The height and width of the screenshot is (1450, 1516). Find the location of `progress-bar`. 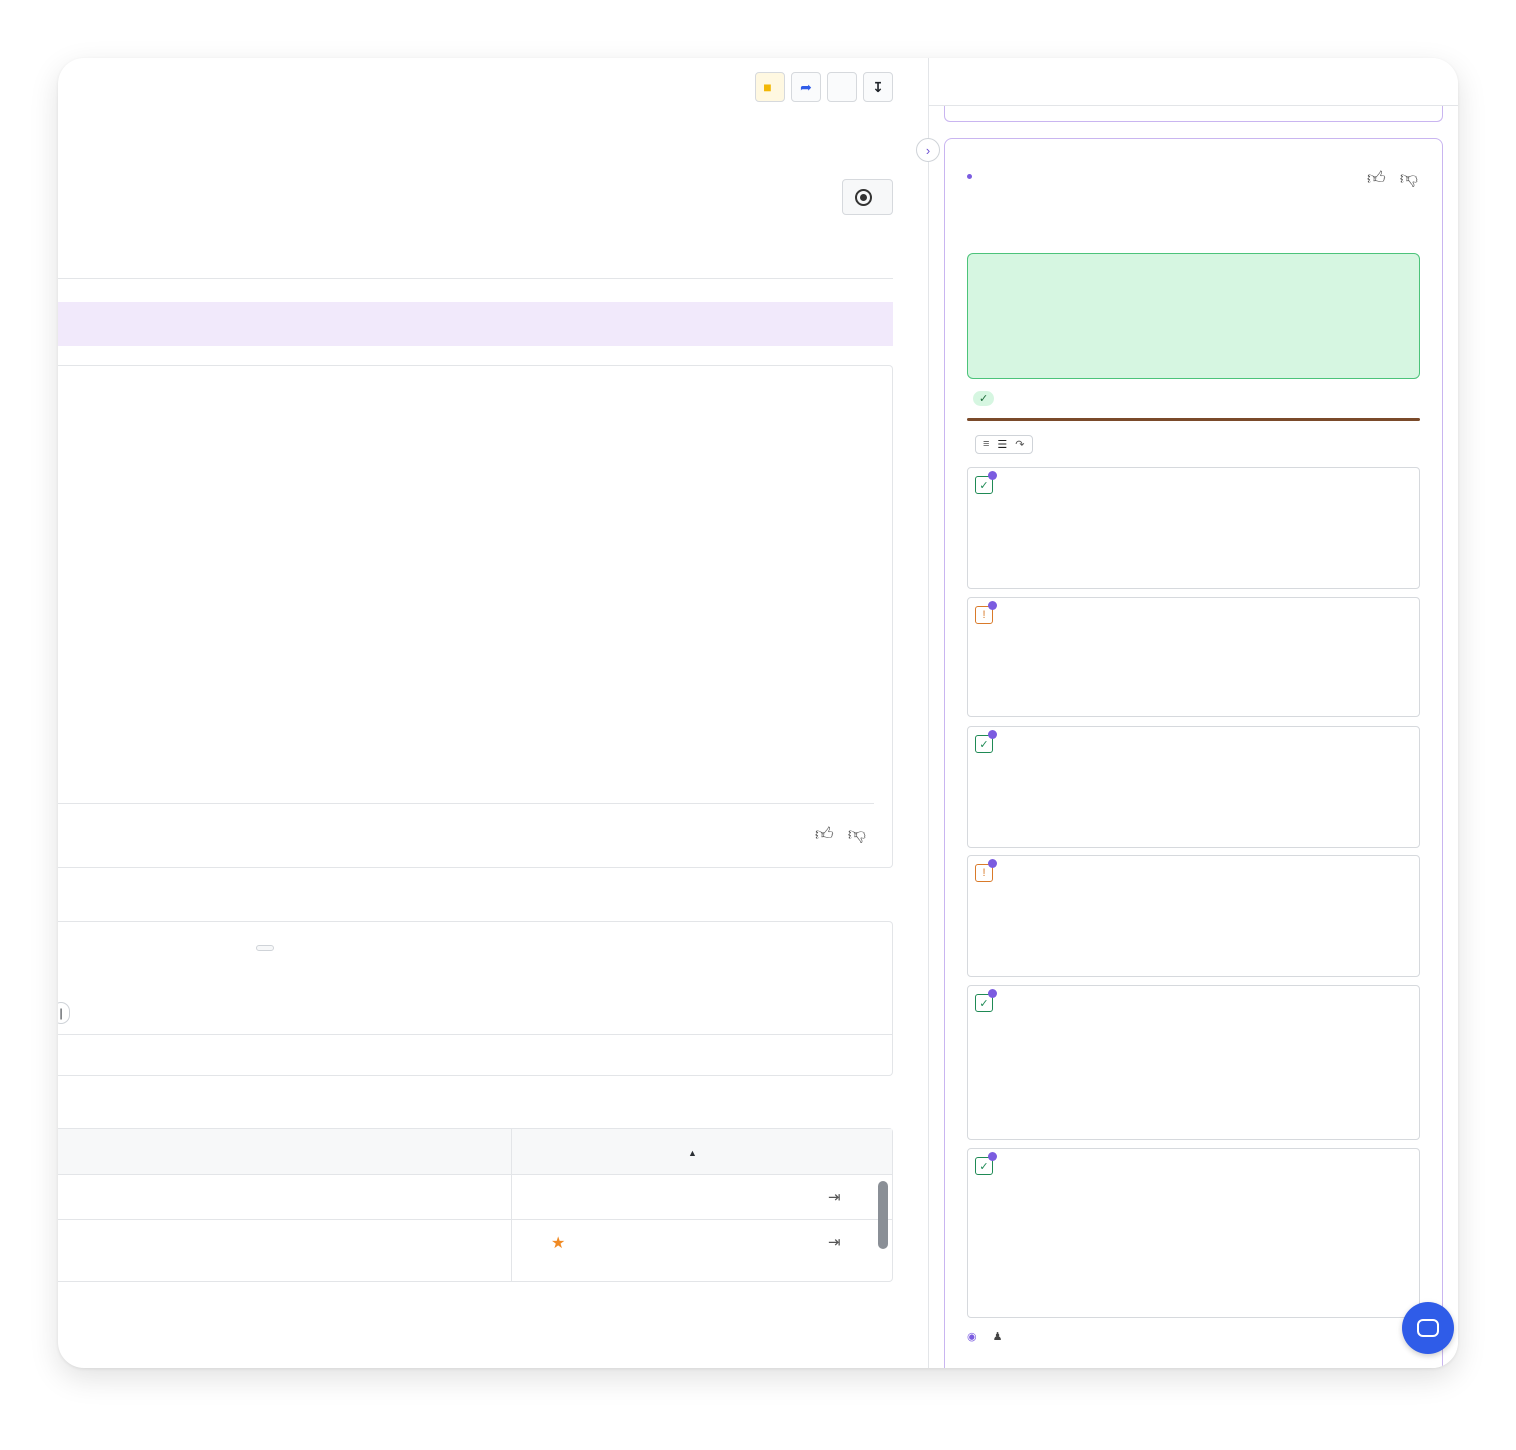

progress-bar is located at coordinates (1193, 419).